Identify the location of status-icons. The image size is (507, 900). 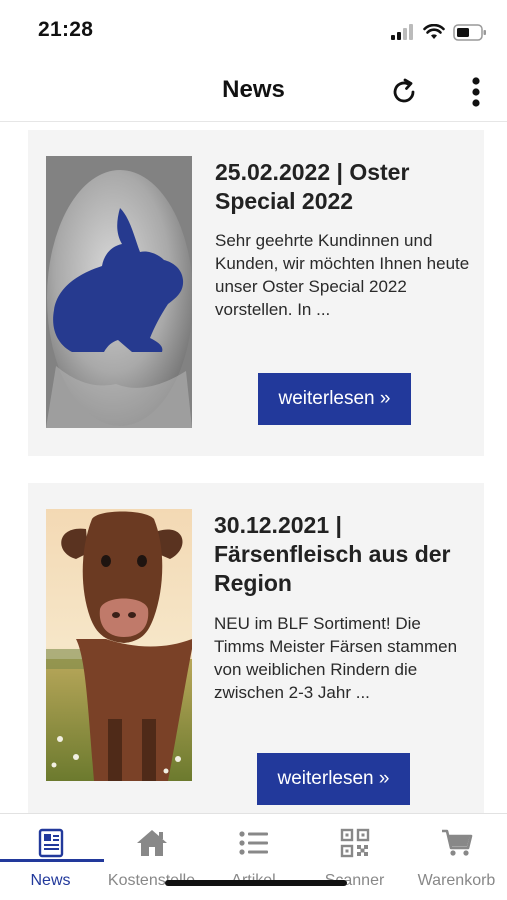
(439, 32).